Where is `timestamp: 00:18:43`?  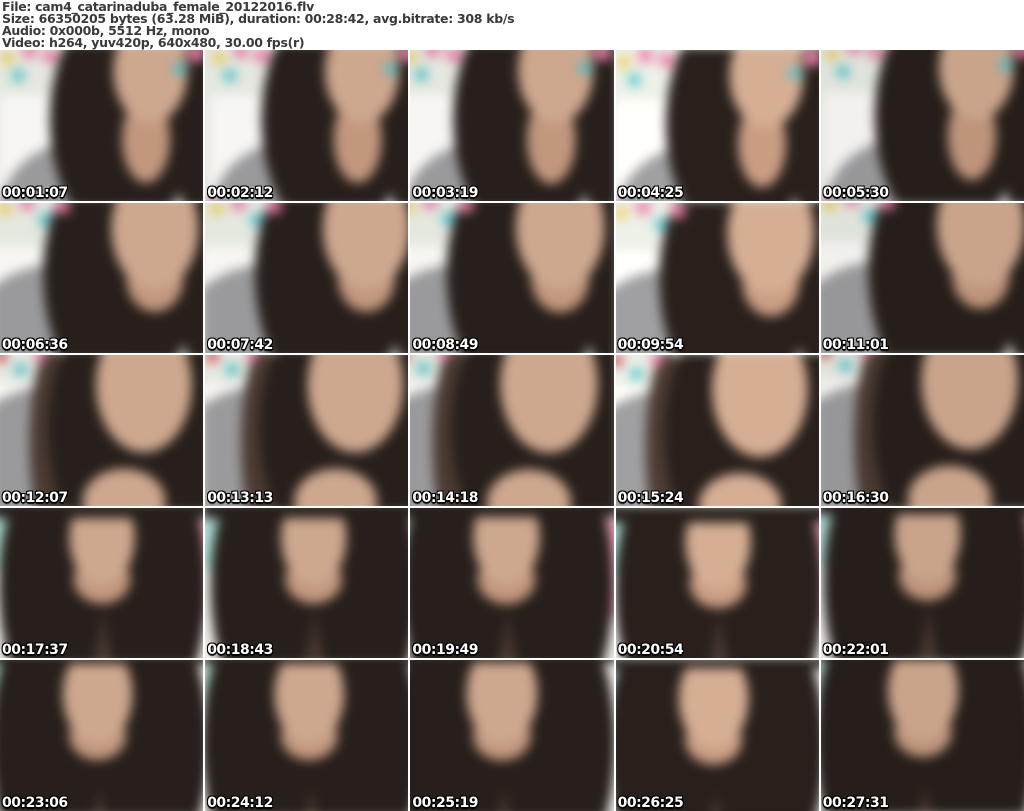 timestamp: 00:18:43 is located at coordinates (240, 650).